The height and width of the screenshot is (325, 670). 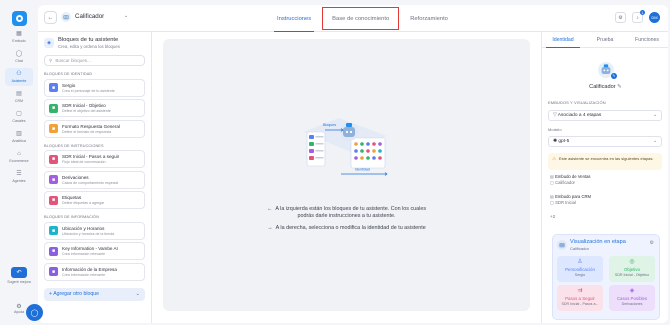 What do you see at coordinates (294, 18) in the screenshot?
I see `tab-instrucciones: Instrucciones` at bounding box center [294, 18].